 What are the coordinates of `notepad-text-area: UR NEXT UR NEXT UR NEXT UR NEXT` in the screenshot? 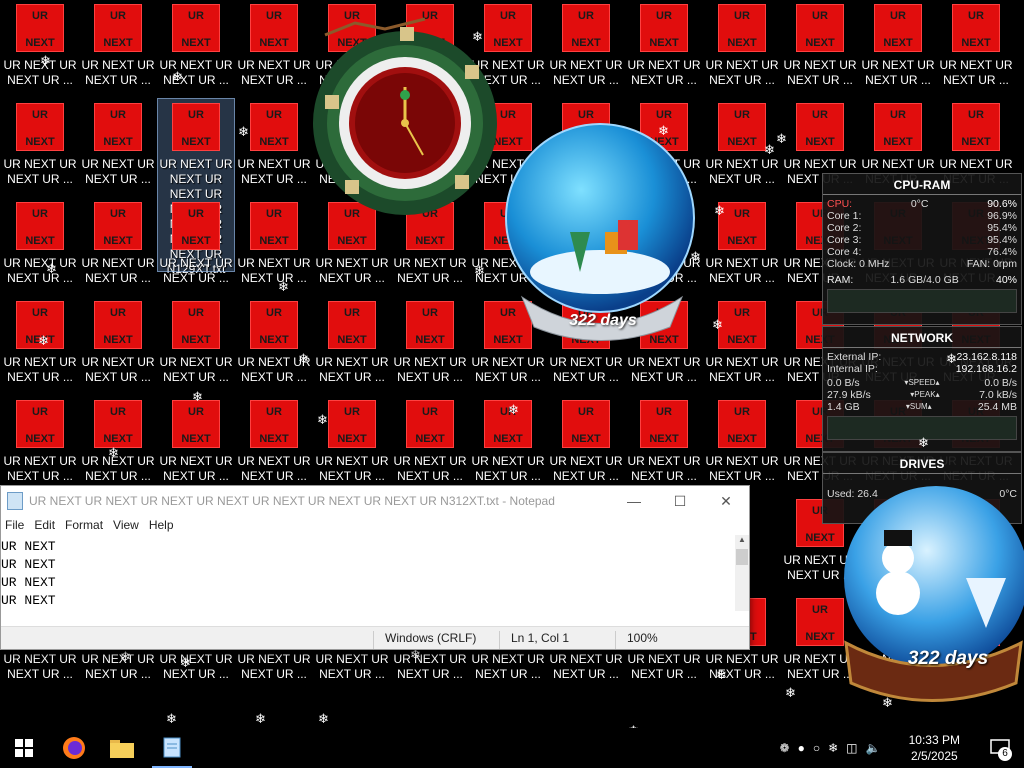 It's located at (368, 574).